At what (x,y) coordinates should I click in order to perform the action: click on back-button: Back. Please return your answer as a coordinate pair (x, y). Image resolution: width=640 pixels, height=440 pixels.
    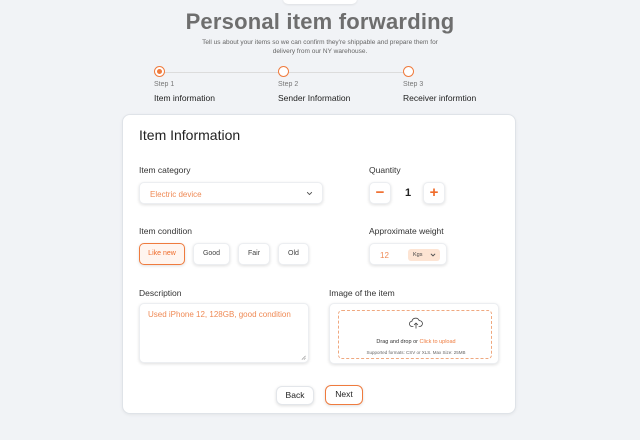
    Looking at the image, I should click on (295, 395).